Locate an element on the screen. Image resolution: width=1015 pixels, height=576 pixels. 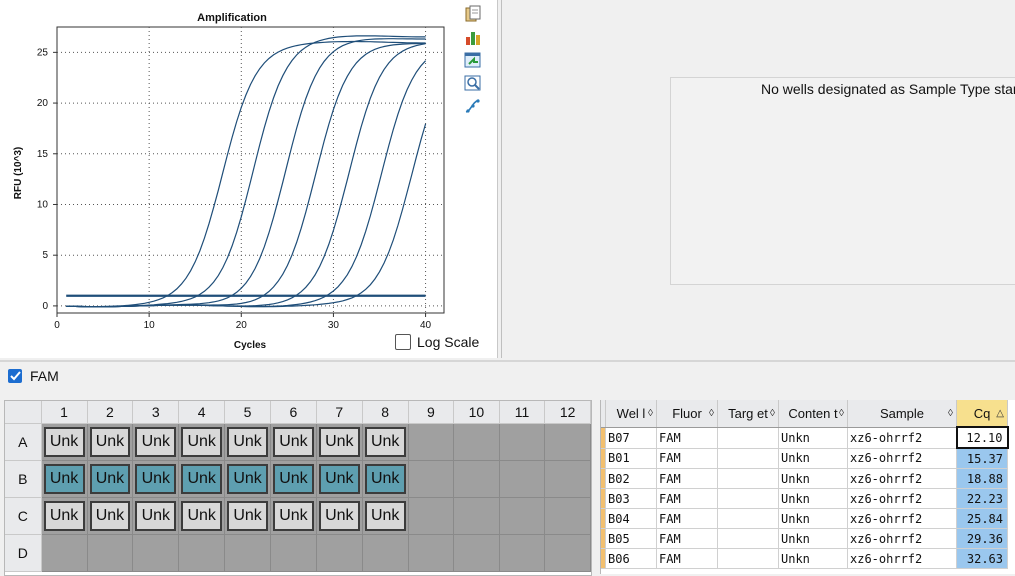
header-well: Wel l ◊ is located at coordinates (631, 414).